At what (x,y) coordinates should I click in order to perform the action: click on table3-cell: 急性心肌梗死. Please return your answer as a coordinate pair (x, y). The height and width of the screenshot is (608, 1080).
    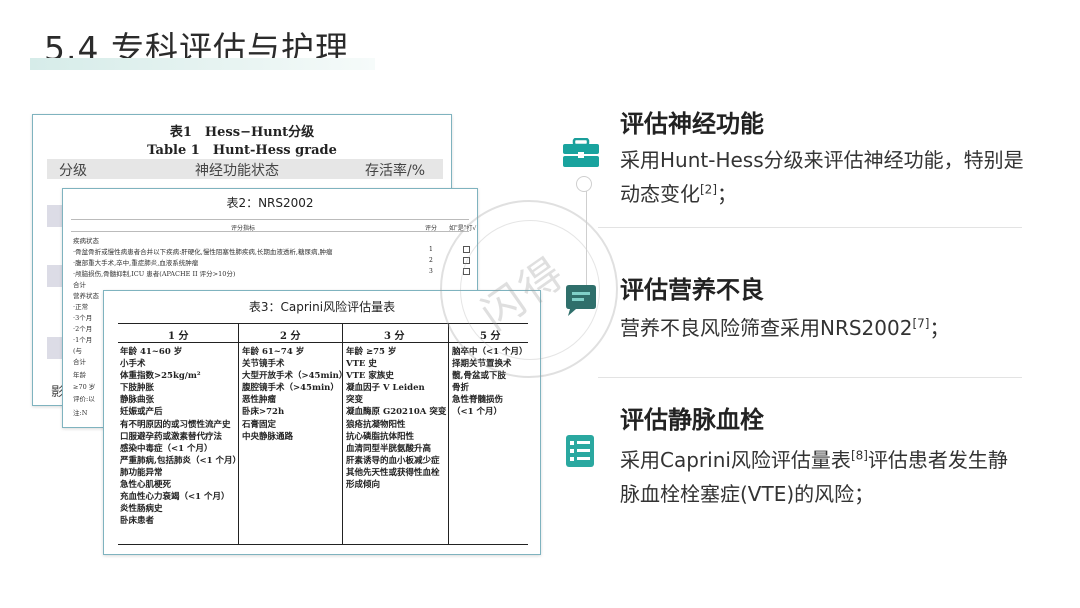
    Looking at the image, I should click on (146, 485).